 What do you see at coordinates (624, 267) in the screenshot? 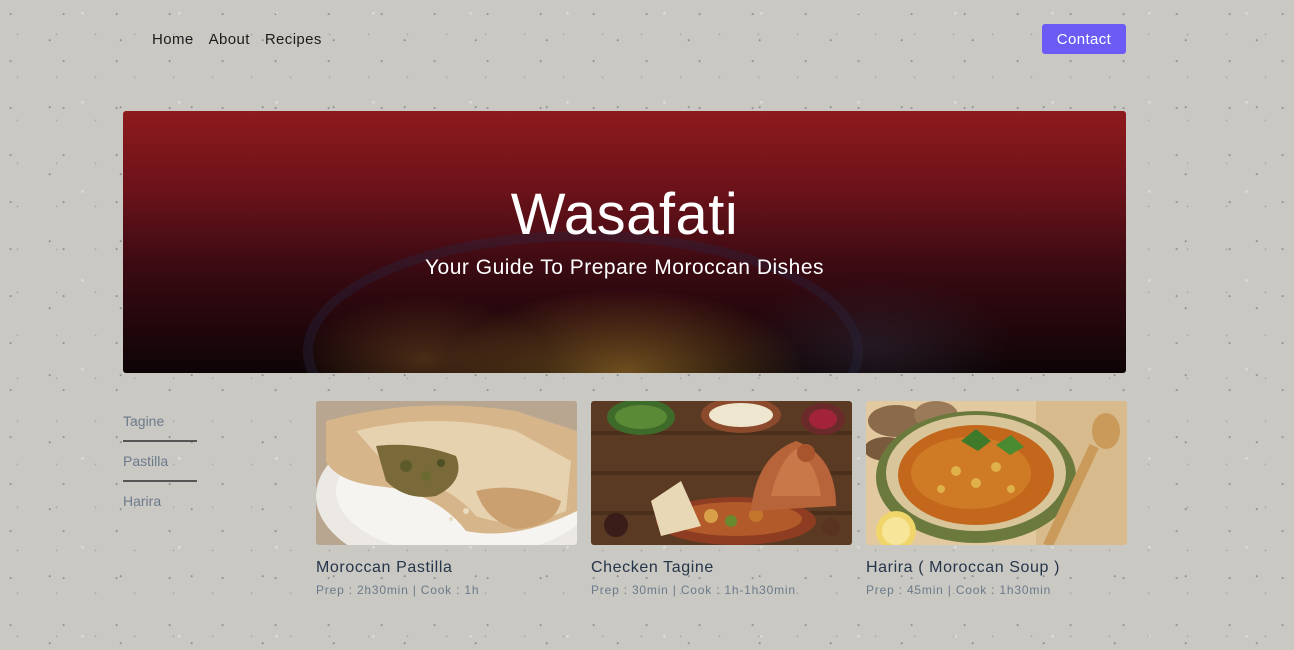
I see `hero-subtitle: Your Guide To Prepare Moroccan Dishes` at bounding box center [624, 267].